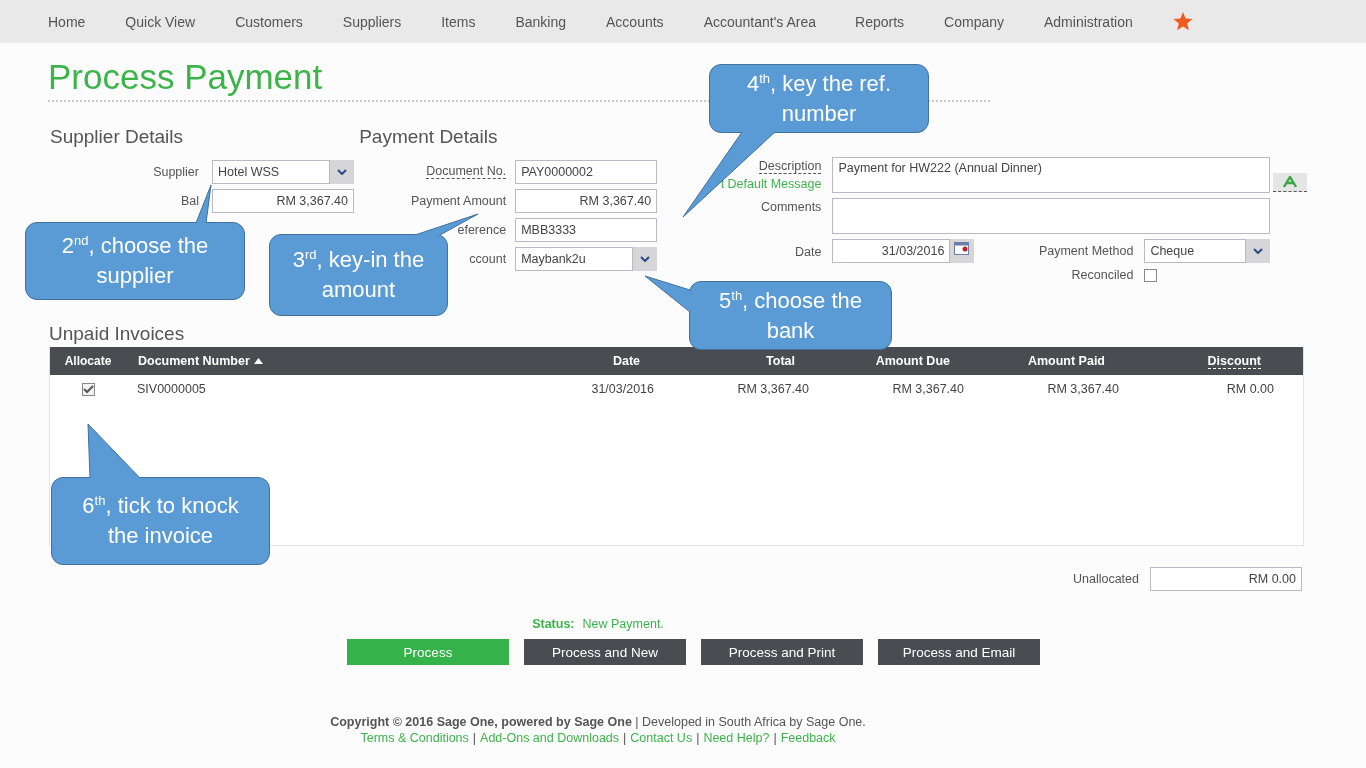 This screenshot has height=768, width=1366. Describe the element at coordinates (429, 137) in the screenshot. I see `section-heading: Payment Details` at that location.